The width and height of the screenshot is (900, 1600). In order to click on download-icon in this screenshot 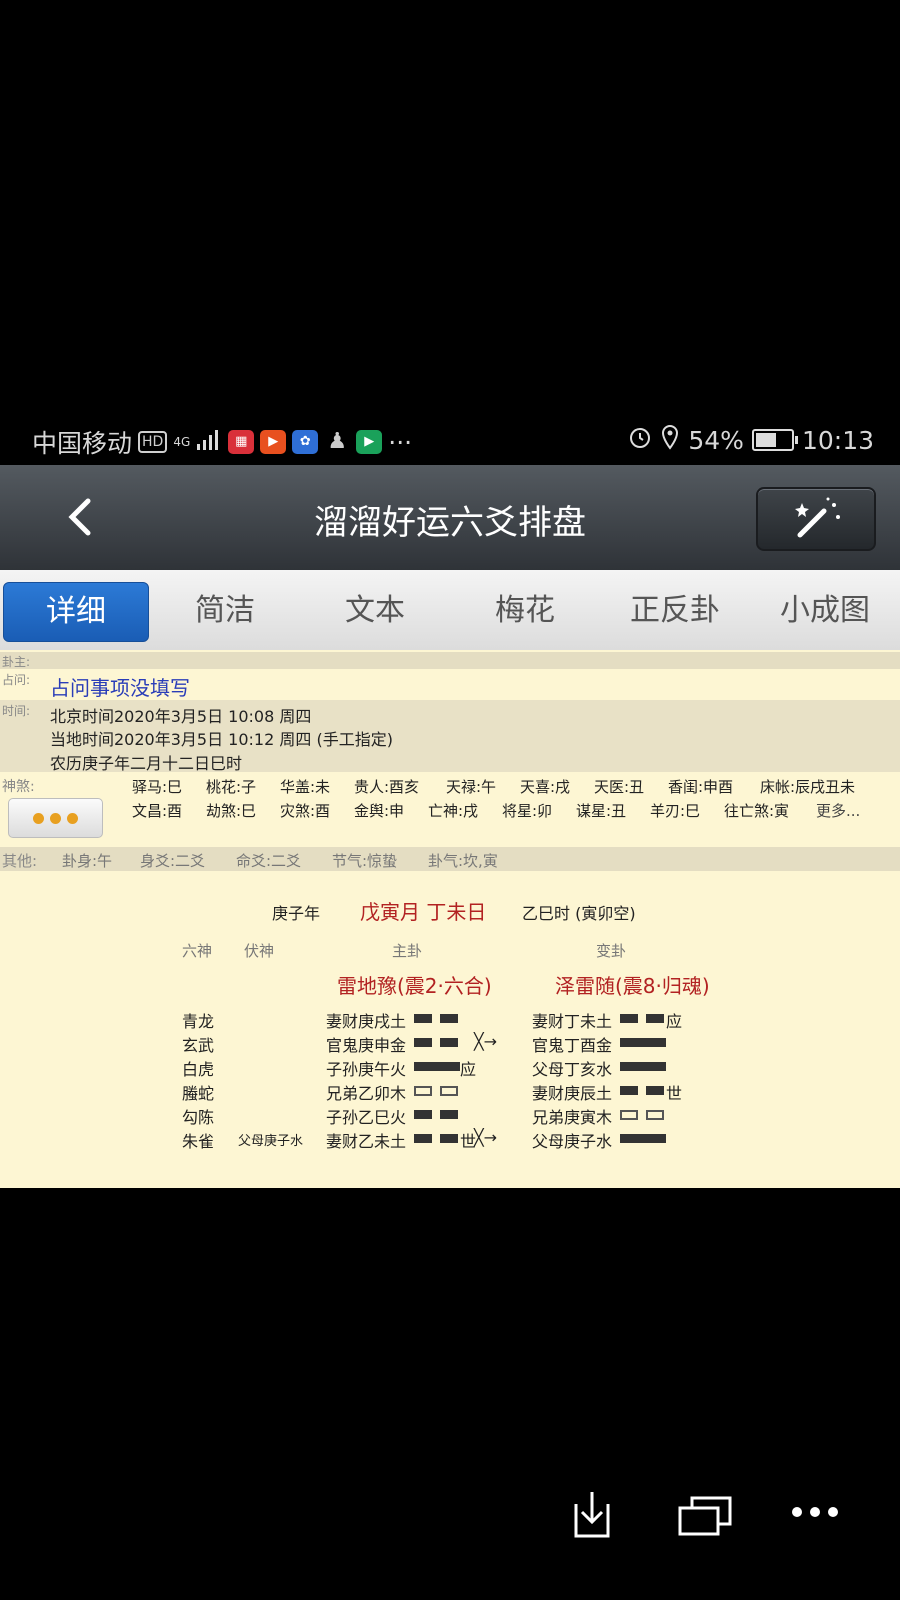, I will do `click(592, 1515)`.